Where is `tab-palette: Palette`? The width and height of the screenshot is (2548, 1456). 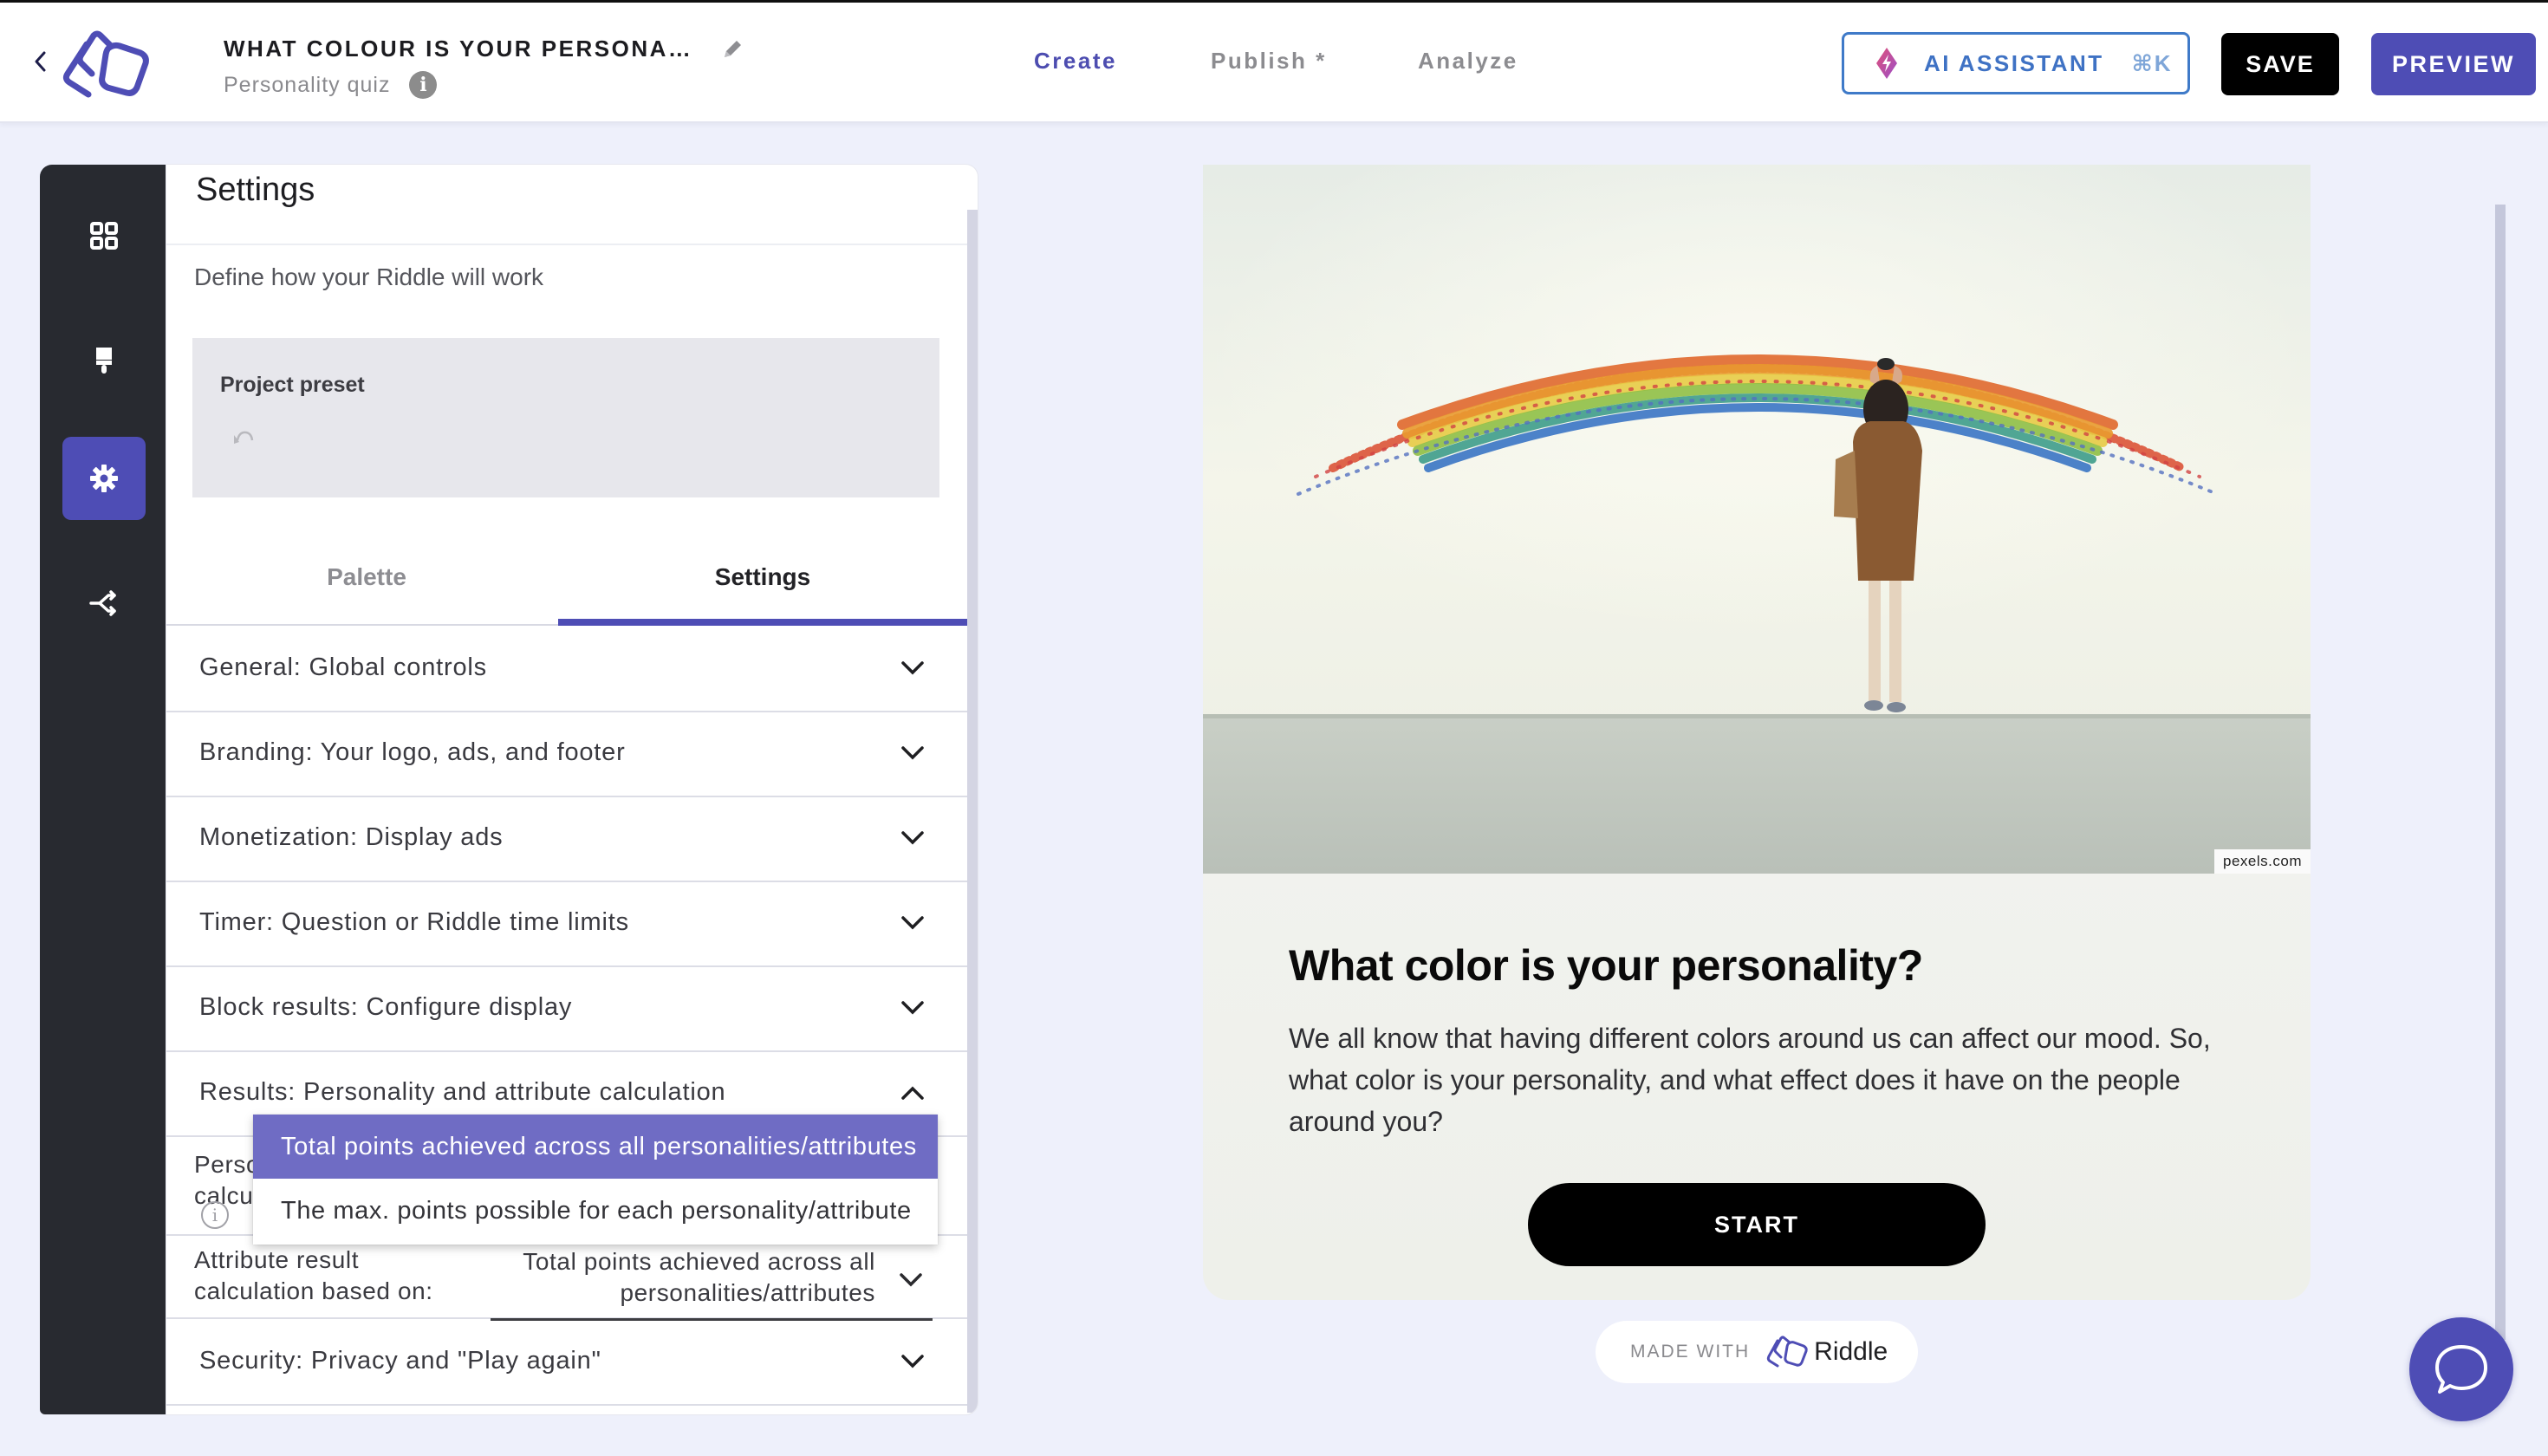
tab-palette: Palette is located at coordinates (366, 577).